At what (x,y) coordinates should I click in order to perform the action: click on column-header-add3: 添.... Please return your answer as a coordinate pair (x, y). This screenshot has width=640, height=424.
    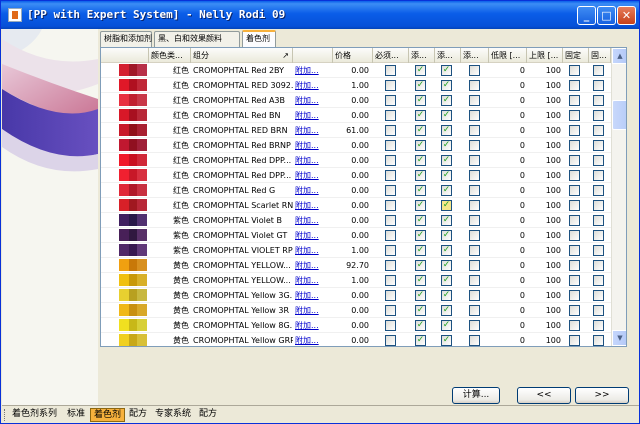
    Looking at the image, I should click on (475, 55).